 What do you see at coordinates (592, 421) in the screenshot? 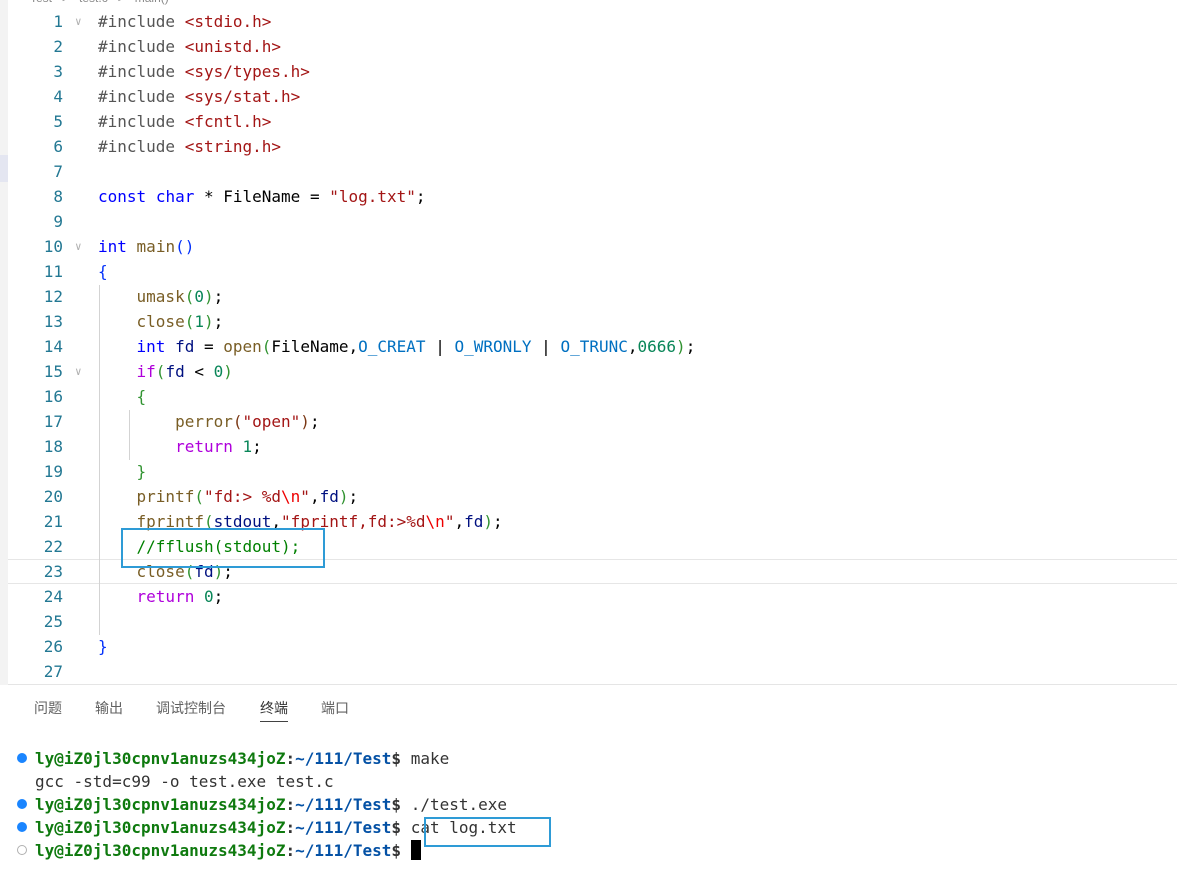
I see `code-line: 17 perror("open");` at bounding box center [592, 421].